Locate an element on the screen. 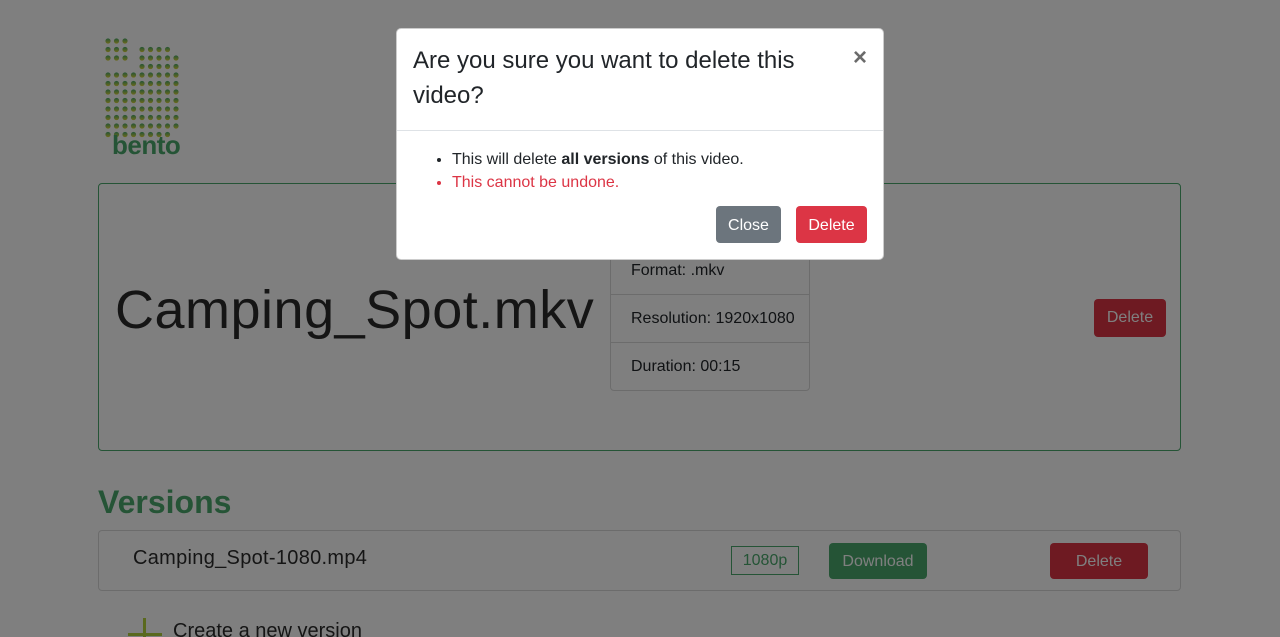 This screenshot has width=1280, height=637. close-button: Close is located at coordinates (748, 224).